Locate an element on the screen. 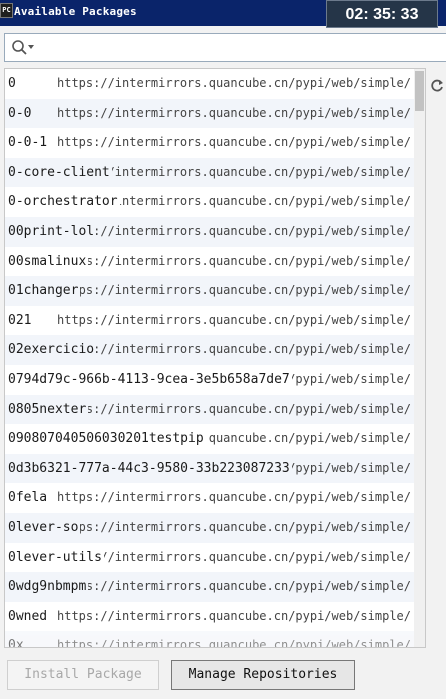 The height and width of the screenshot is (699, 446). package-name: 0d3b6321-777a-44c3-9580-33b223087233 is located at coordinates (150, 468).